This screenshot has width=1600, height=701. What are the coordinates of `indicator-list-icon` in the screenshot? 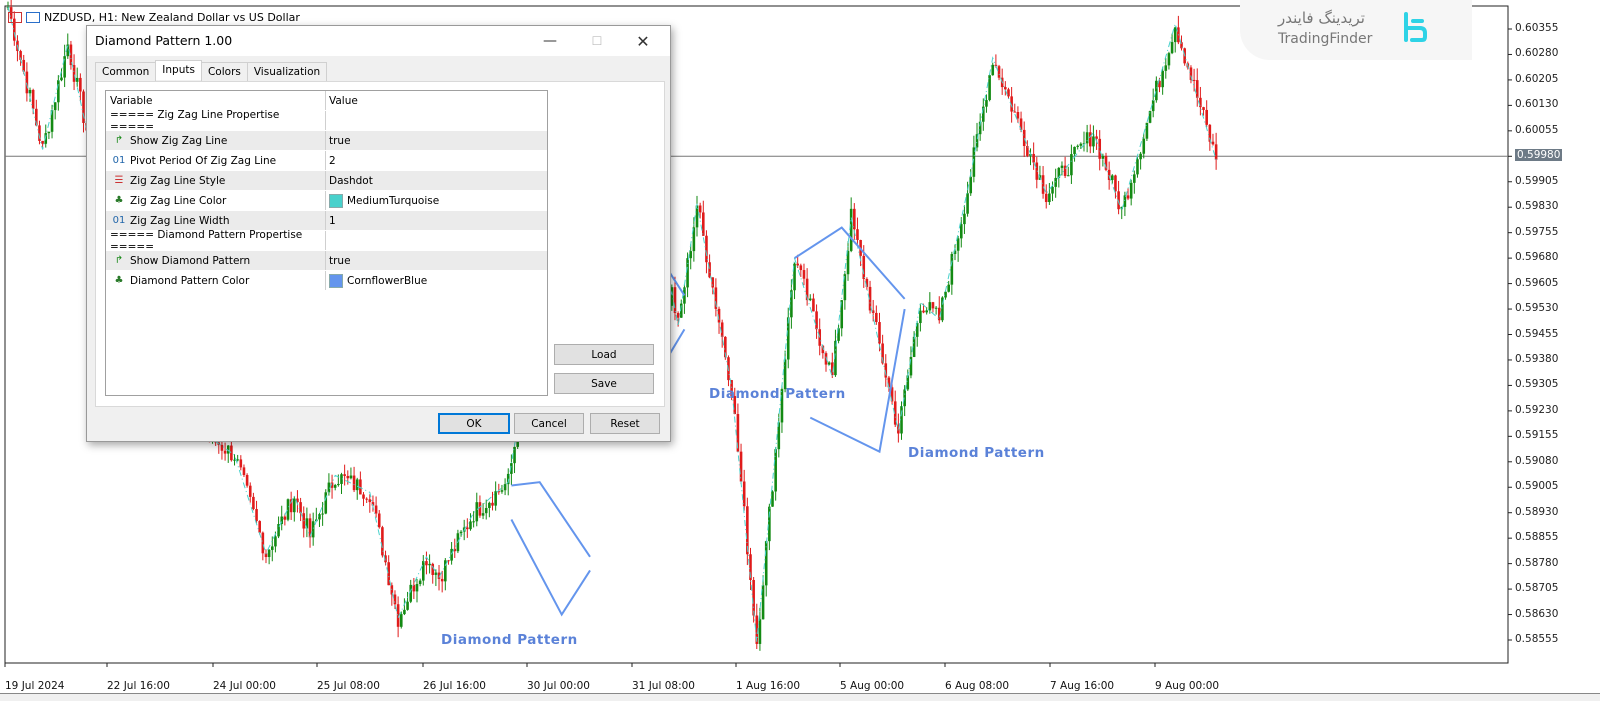 It's located at (33, 17).